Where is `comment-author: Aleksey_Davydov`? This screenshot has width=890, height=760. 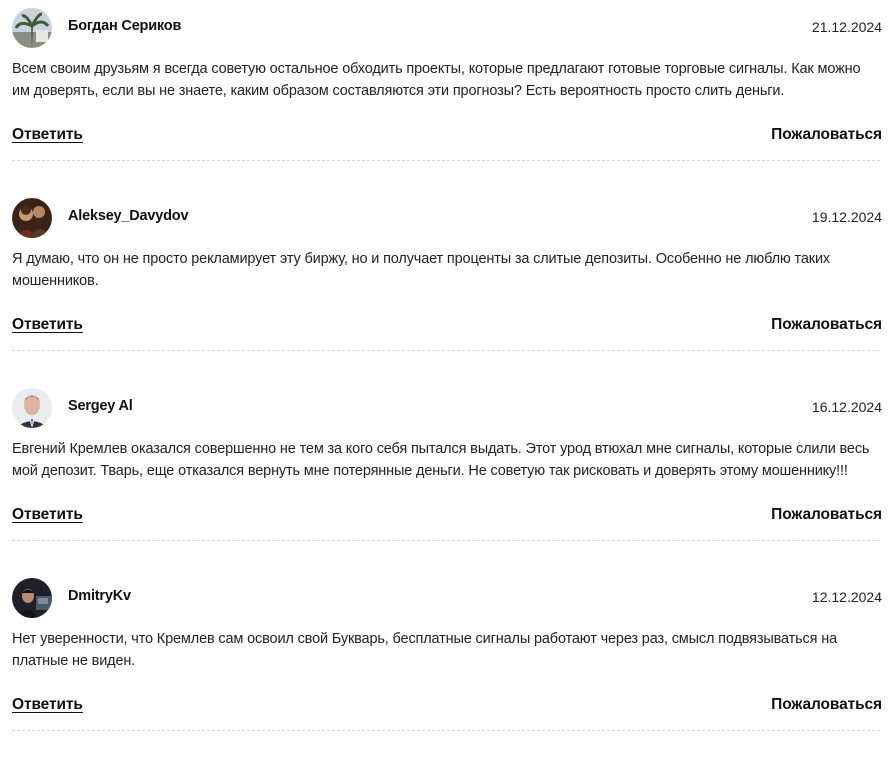 comment-author: Aleksey_Davydov is located at coordinates (128, 216).